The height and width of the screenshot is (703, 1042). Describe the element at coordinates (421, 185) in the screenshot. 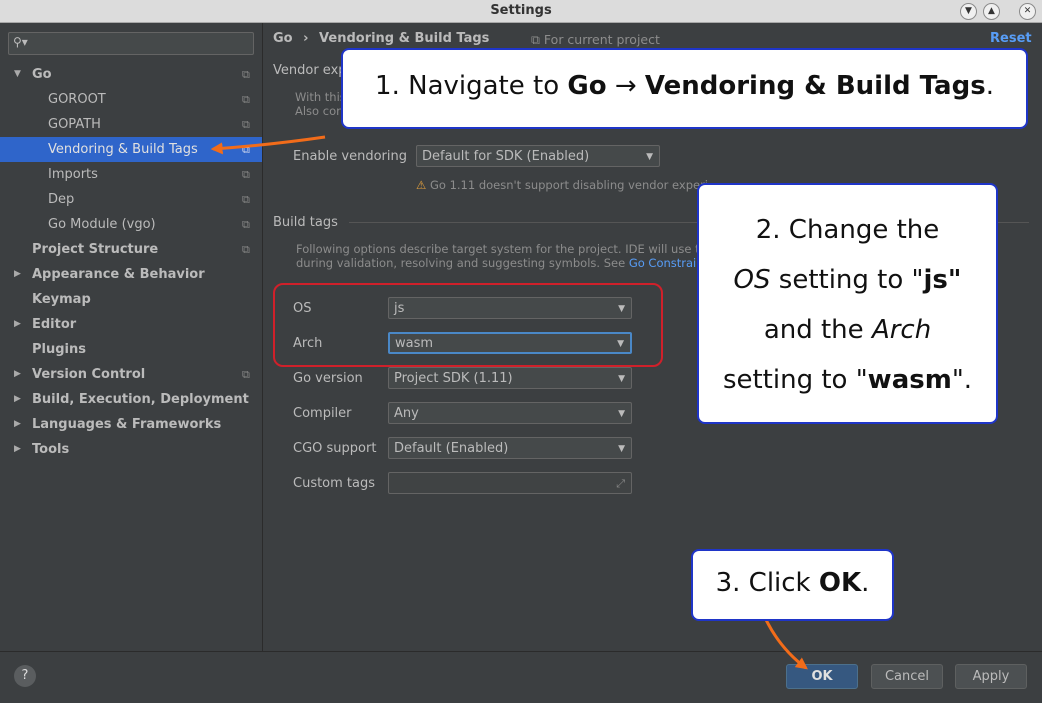

I see `warning-icon: ⚠` at that location.